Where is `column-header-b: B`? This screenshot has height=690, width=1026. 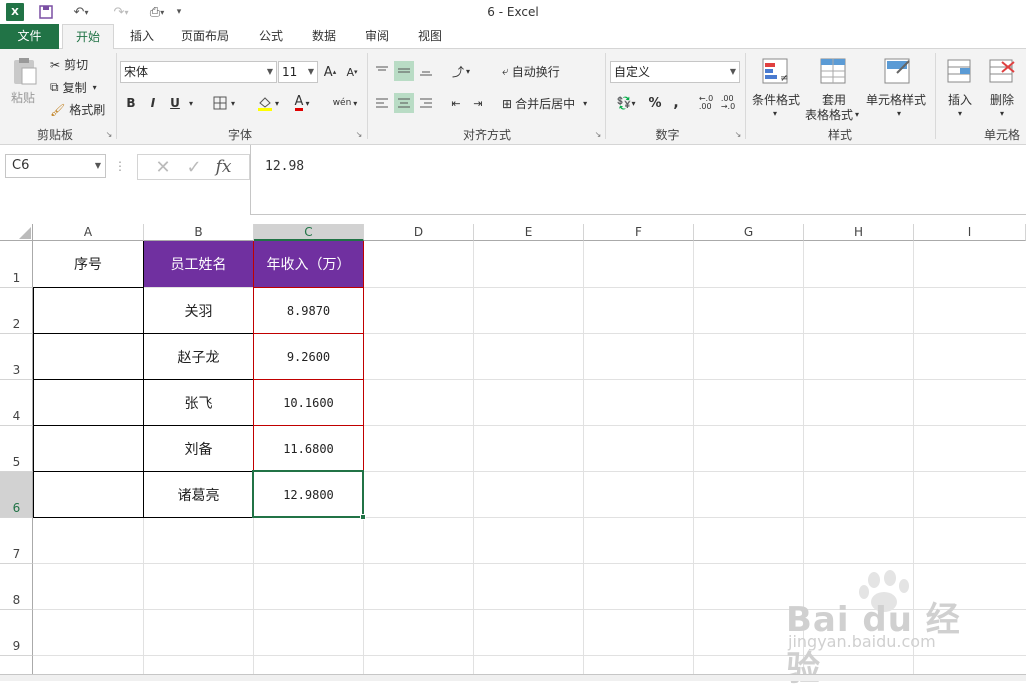 column-header-b: B is located at coordinates (199, 232).